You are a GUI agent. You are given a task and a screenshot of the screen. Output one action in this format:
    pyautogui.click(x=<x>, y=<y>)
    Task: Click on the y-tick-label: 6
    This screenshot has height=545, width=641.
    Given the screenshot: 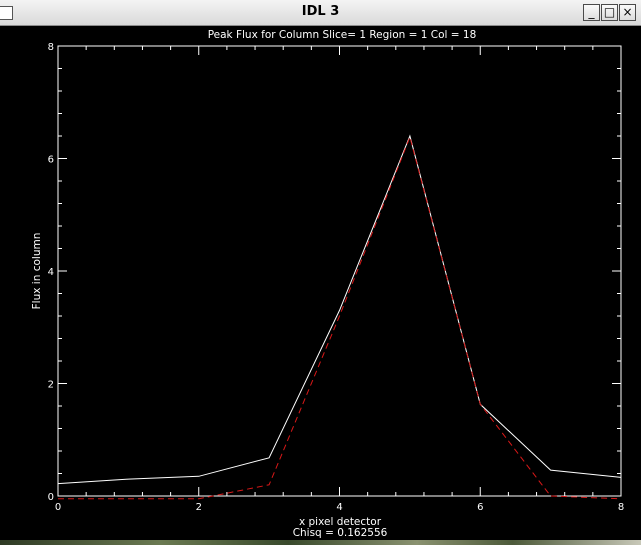 What is the action you would take?
    pyautogui.click(x=51, y=160)
    